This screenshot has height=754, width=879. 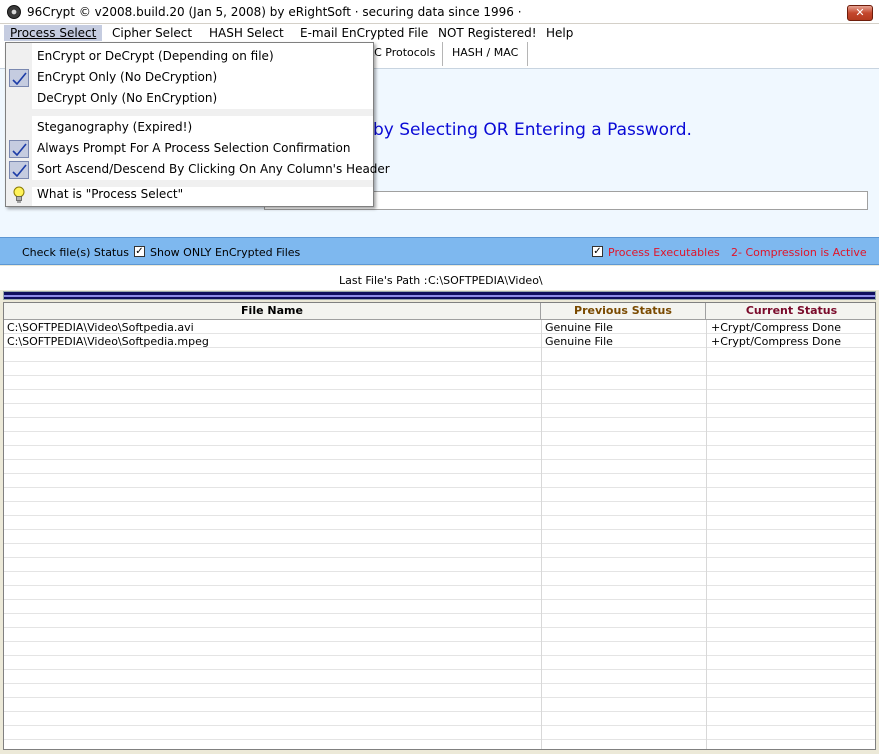 I want to click on menu-cipher-select-label: Cipher Select, so click(x=152, y=33).